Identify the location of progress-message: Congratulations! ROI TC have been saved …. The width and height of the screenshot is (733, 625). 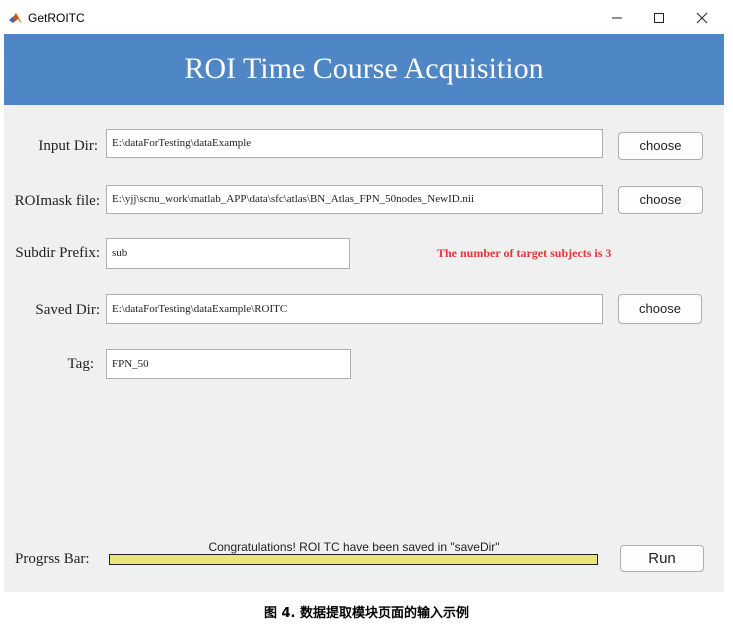
(354, 547).